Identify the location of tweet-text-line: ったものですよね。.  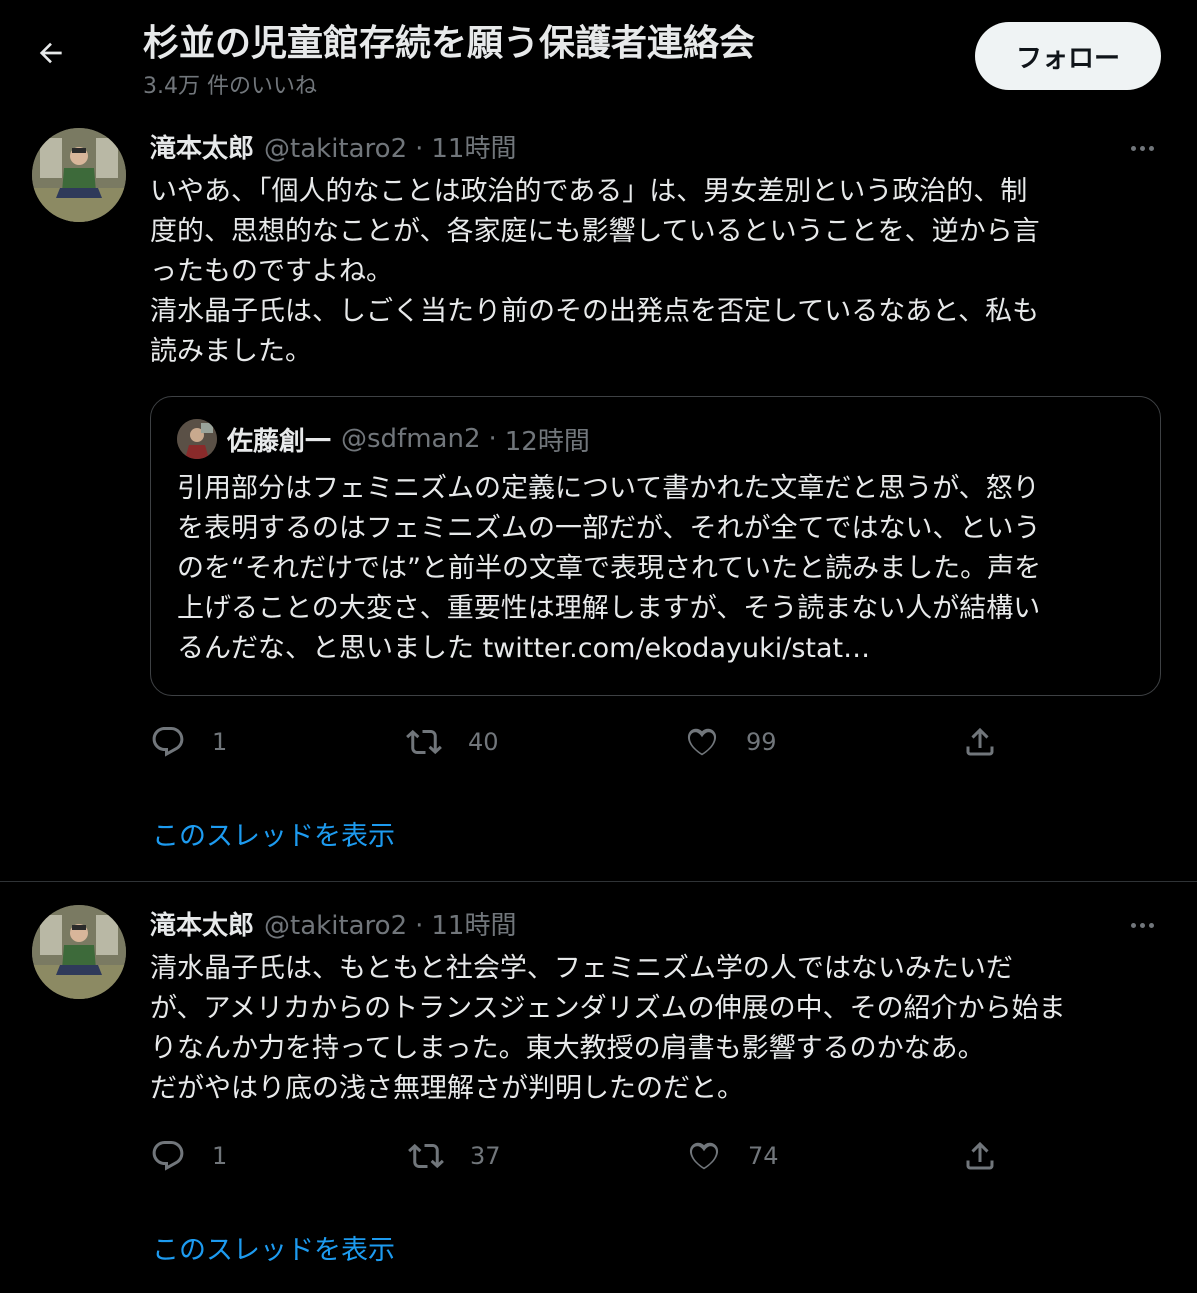
(271, 271).